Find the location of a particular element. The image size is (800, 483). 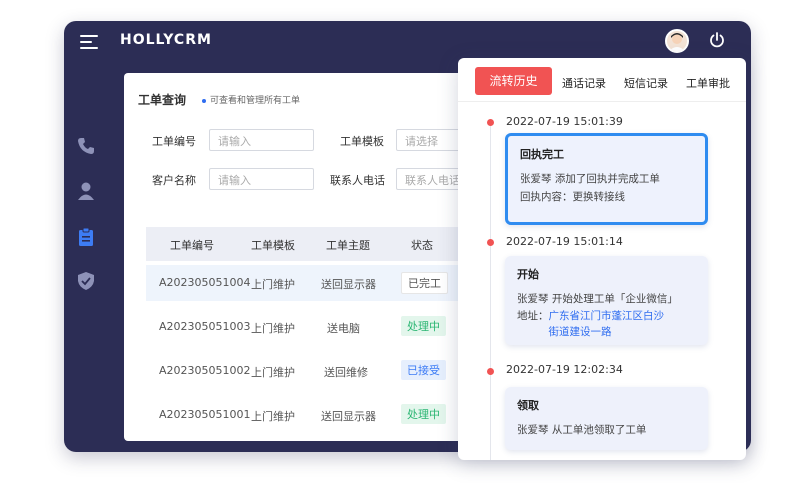

address-value: 广东省江门市蓬江区白沙街道建设一路 is located at coordinates (609, 324).